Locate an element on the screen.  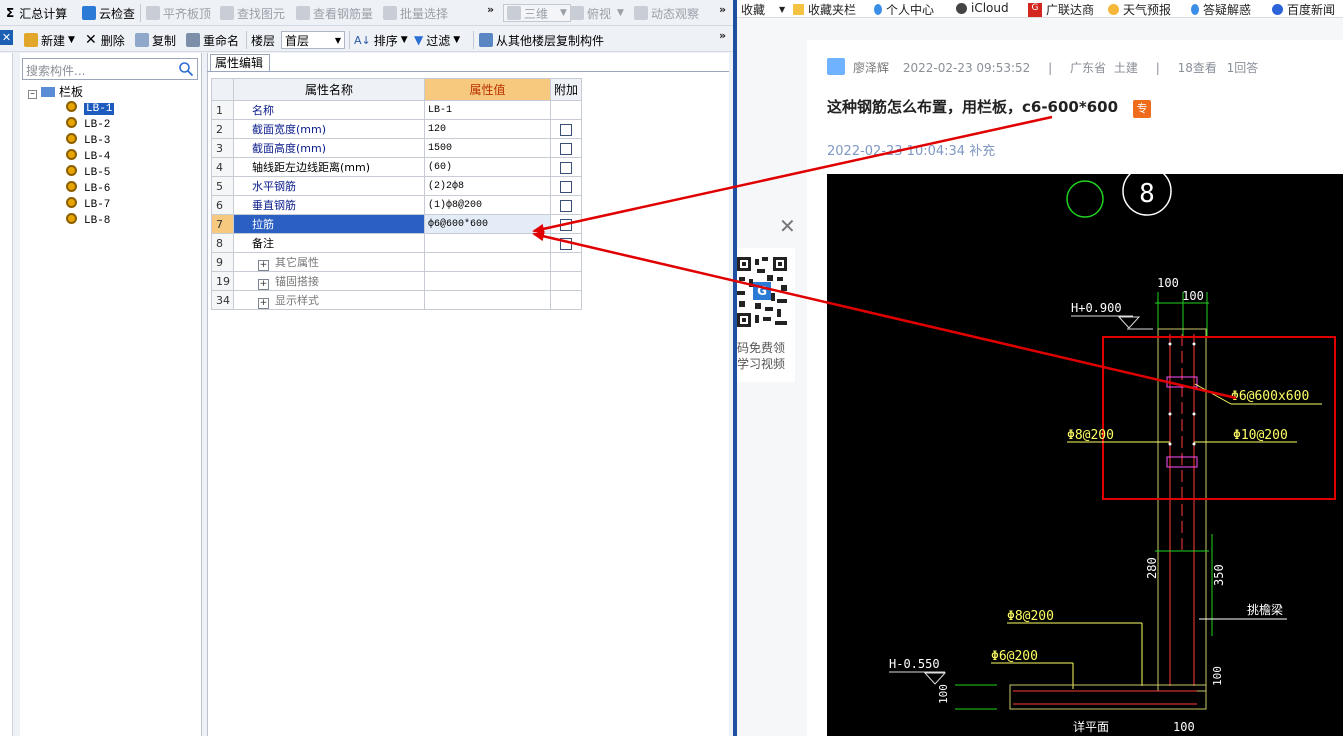
tree-item: LB-6 is located at coordinates (88, 189).